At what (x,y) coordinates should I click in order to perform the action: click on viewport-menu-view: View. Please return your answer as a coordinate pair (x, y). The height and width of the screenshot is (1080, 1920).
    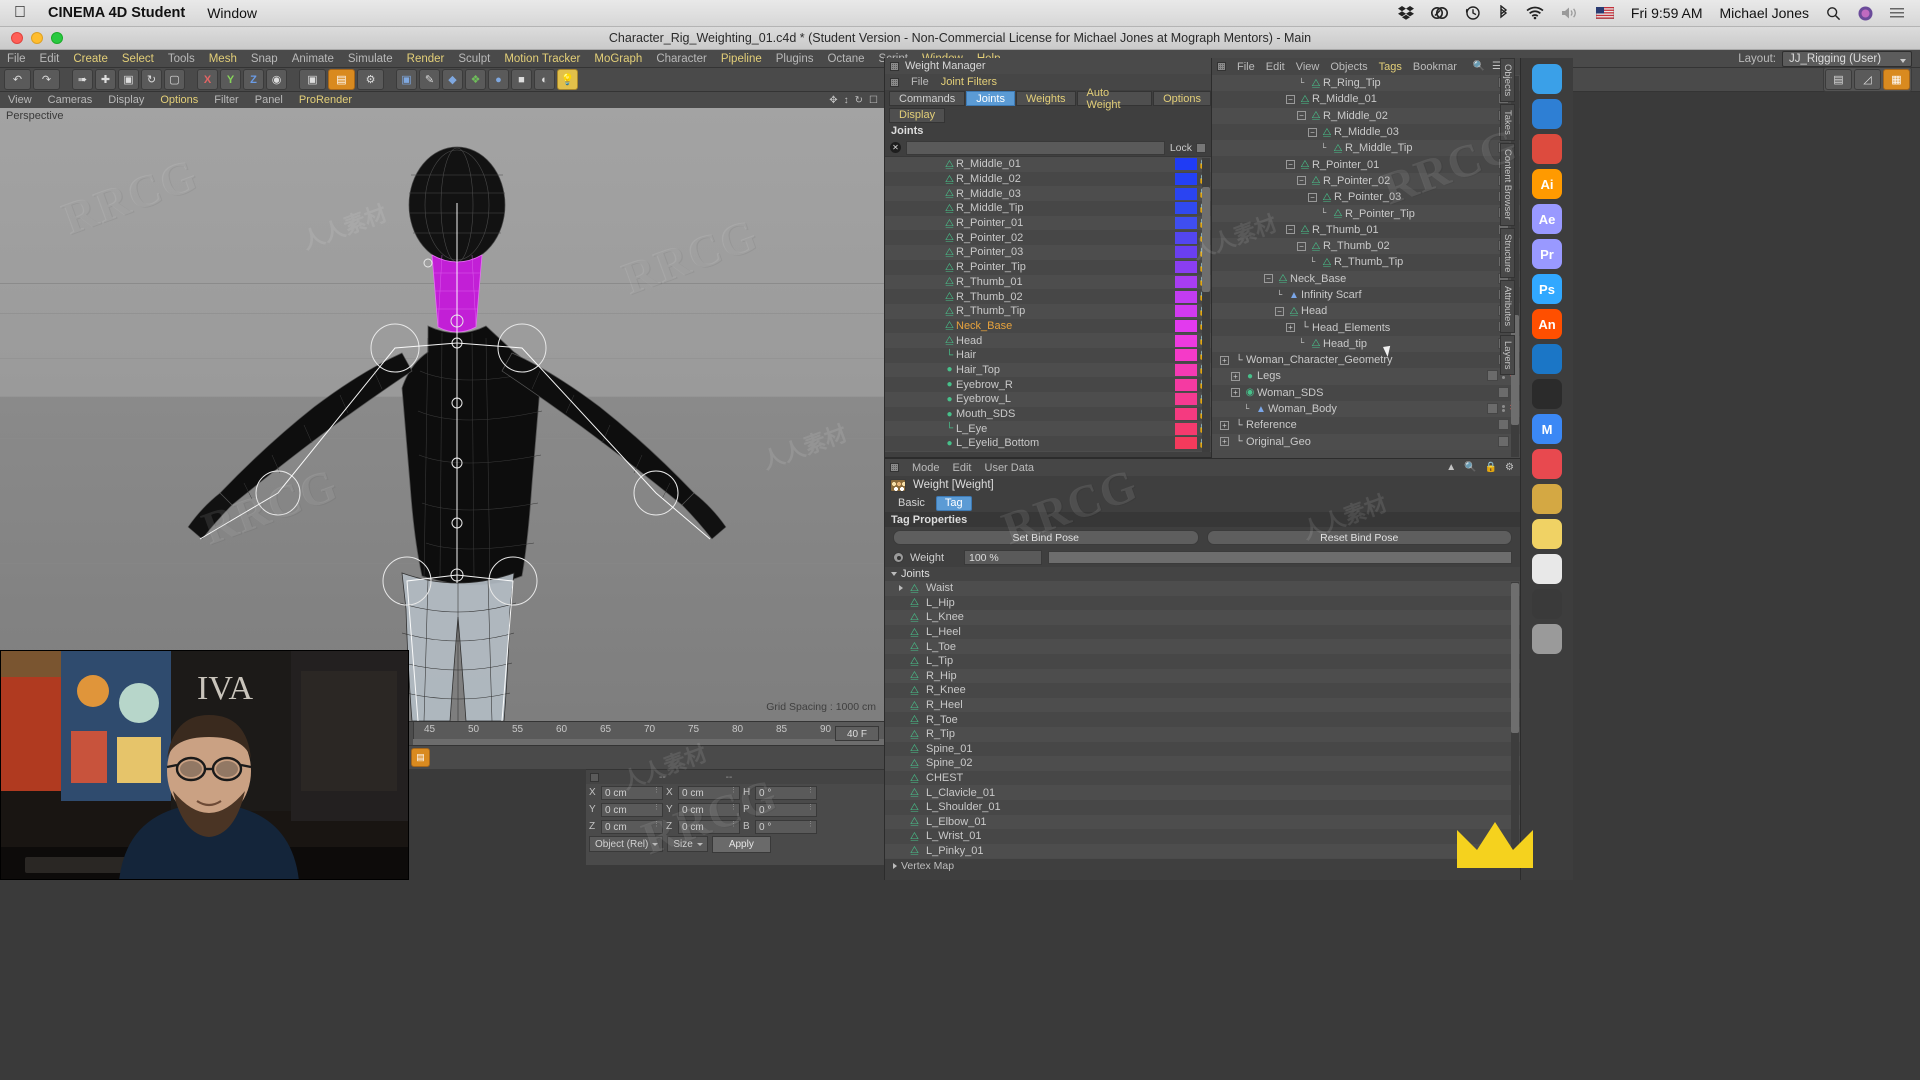
    Looking at the image, I should click on (20, 100).